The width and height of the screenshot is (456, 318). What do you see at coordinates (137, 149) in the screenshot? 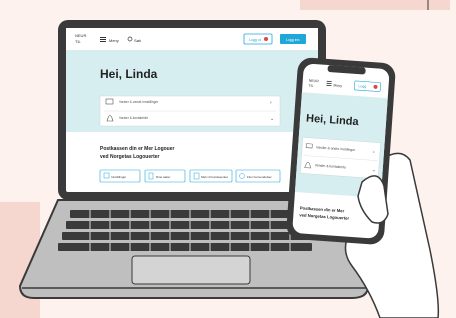
I see `laptop-section-title-line1: Postkassen din er Mer Logouer` at bounding box center [137, 149].